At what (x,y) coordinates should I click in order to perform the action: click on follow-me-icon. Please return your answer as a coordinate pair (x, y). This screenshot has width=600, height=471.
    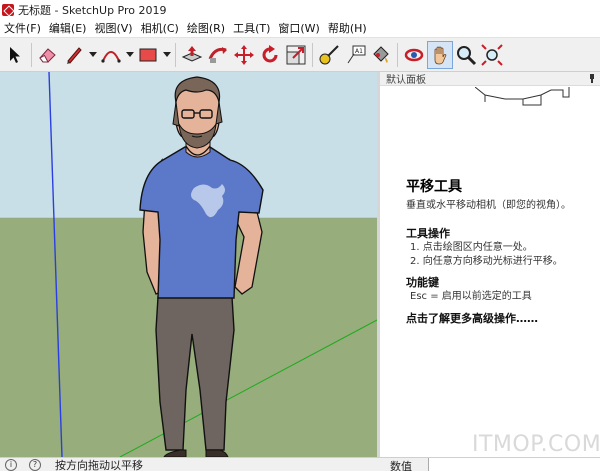
    Looking at the image, I should click on (217, 54).